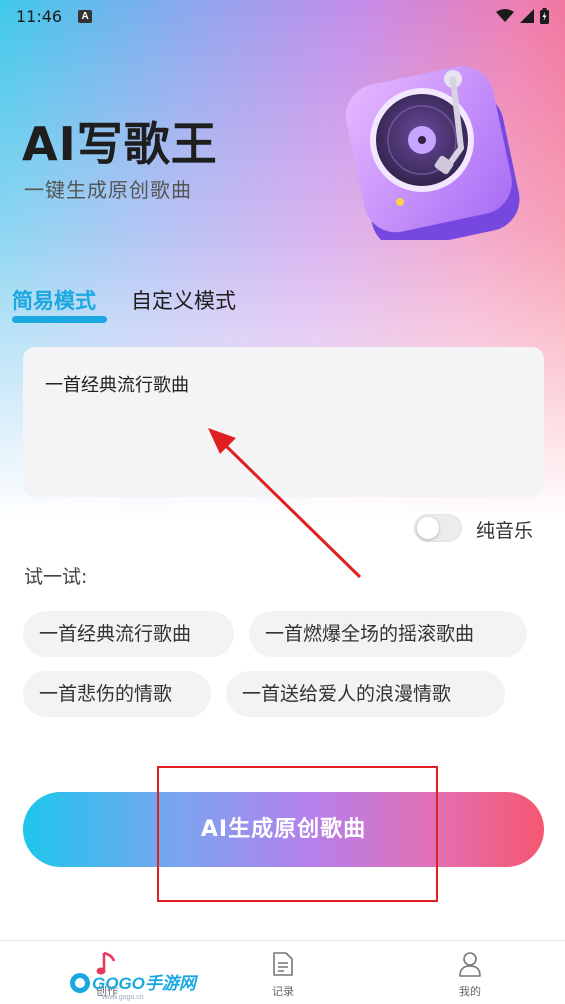  Describe the element at coordinates (54, 300) in the screenshot. I see `tab-simple-mode: 简易模式` at that location.